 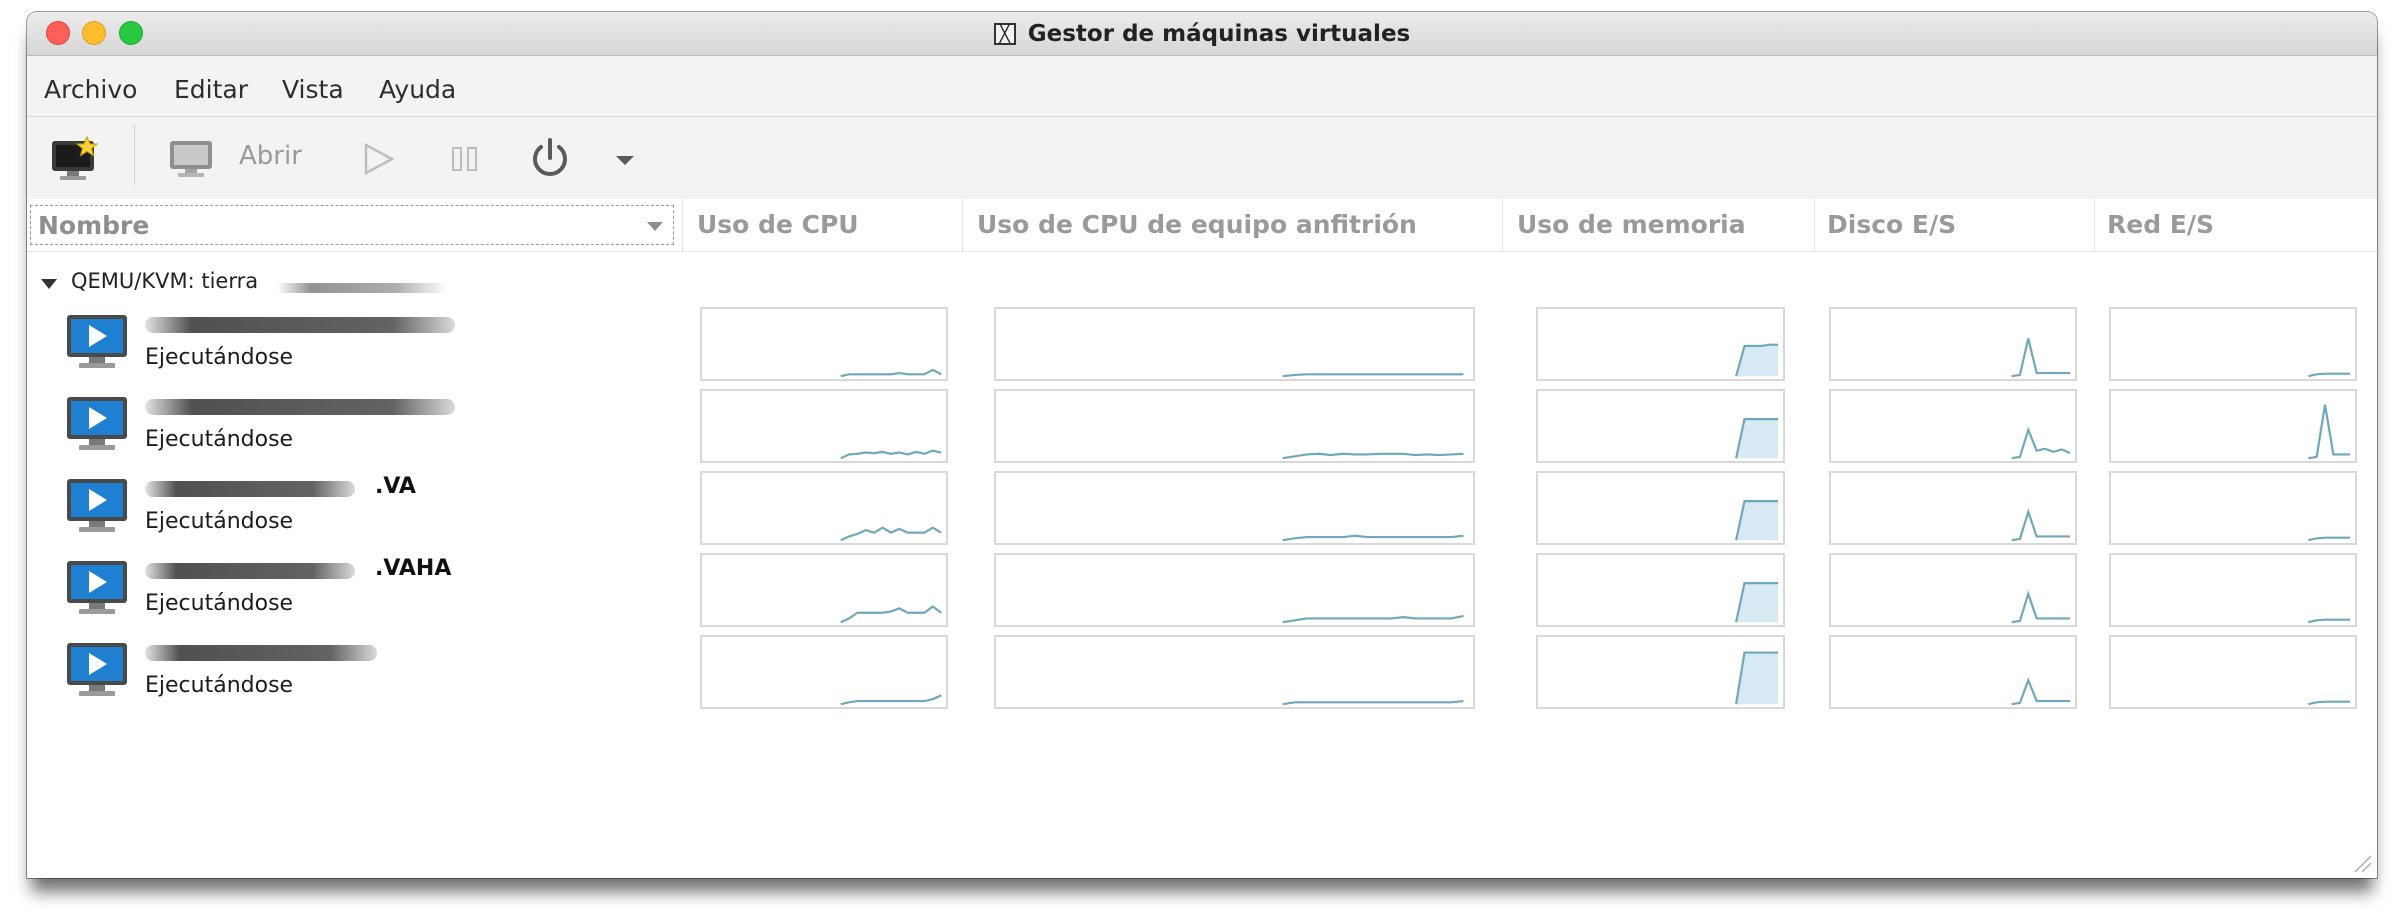 What do you see at coordinates (270, 156) in the screenshot?
I see `open-label: Abrir` at bounding box center [270, 156].